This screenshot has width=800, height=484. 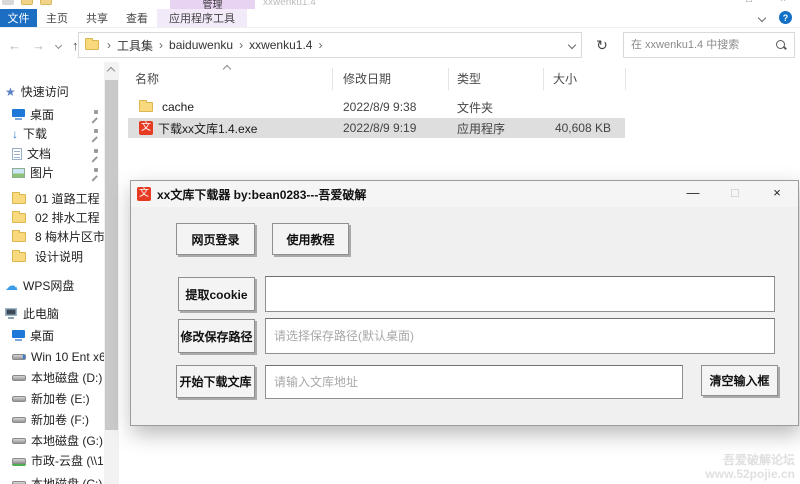 I want to click on search-box, so click(x=709, y=45).